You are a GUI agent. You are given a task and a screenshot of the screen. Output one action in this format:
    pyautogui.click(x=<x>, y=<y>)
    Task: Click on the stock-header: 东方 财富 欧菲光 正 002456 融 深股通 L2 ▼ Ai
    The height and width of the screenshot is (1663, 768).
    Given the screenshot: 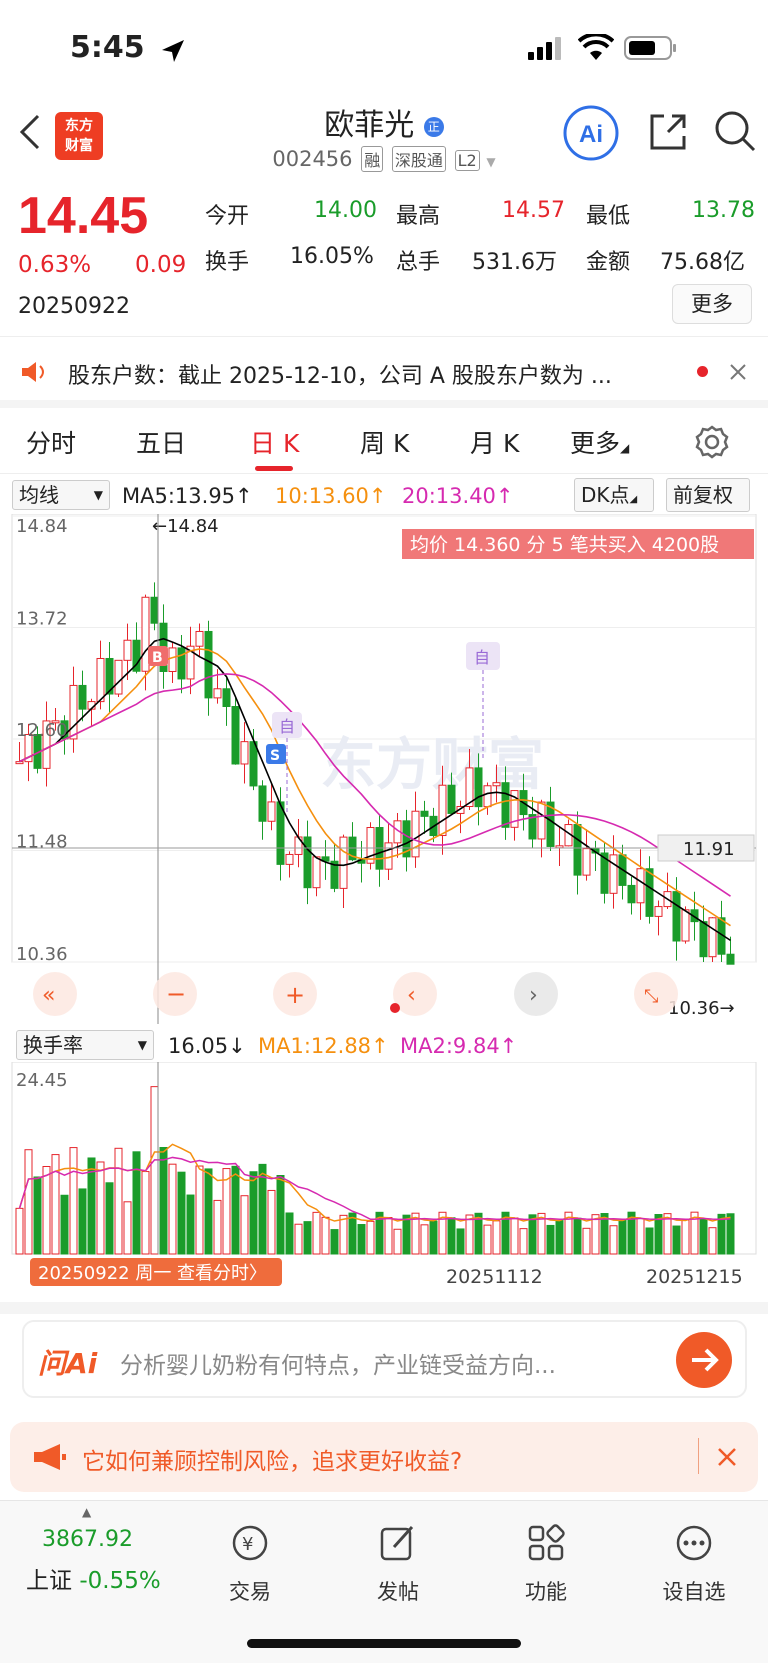 What is the action you would take?
    pyautogui.click(x=384, y=140)
    